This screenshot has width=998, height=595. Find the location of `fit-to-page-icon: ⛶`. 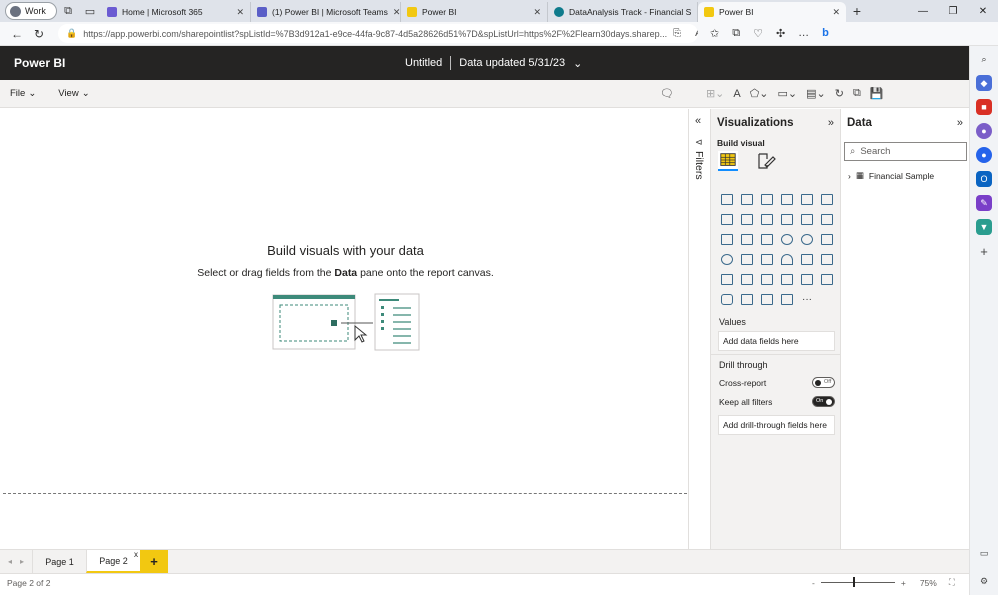

fit-to-page-icon: ⛶ is located at coordinates (952, 582).